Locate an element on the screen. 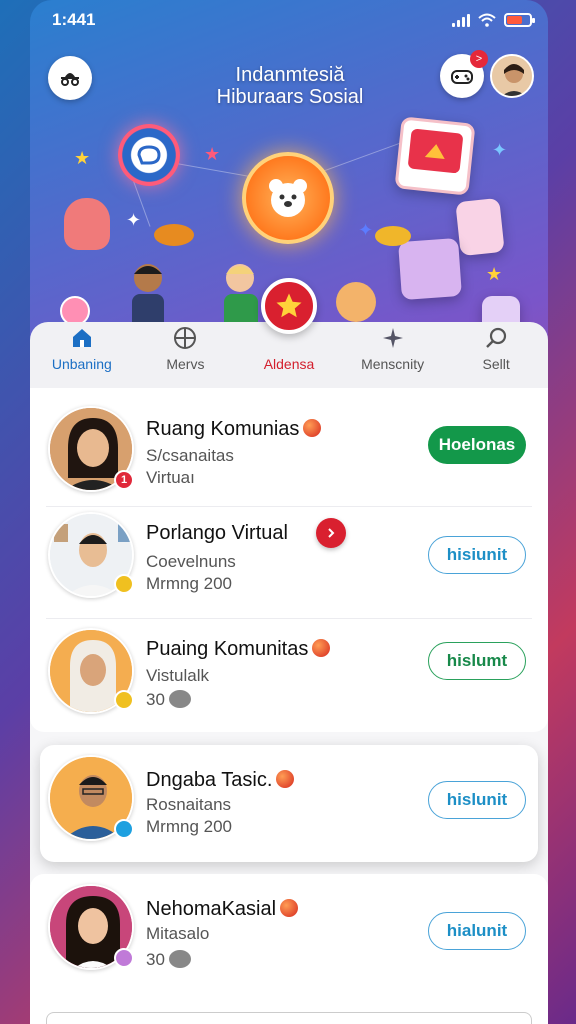 The width and height of the screenshot is (576, 1024). bear-face-icon is located at coordinates (288, 198).